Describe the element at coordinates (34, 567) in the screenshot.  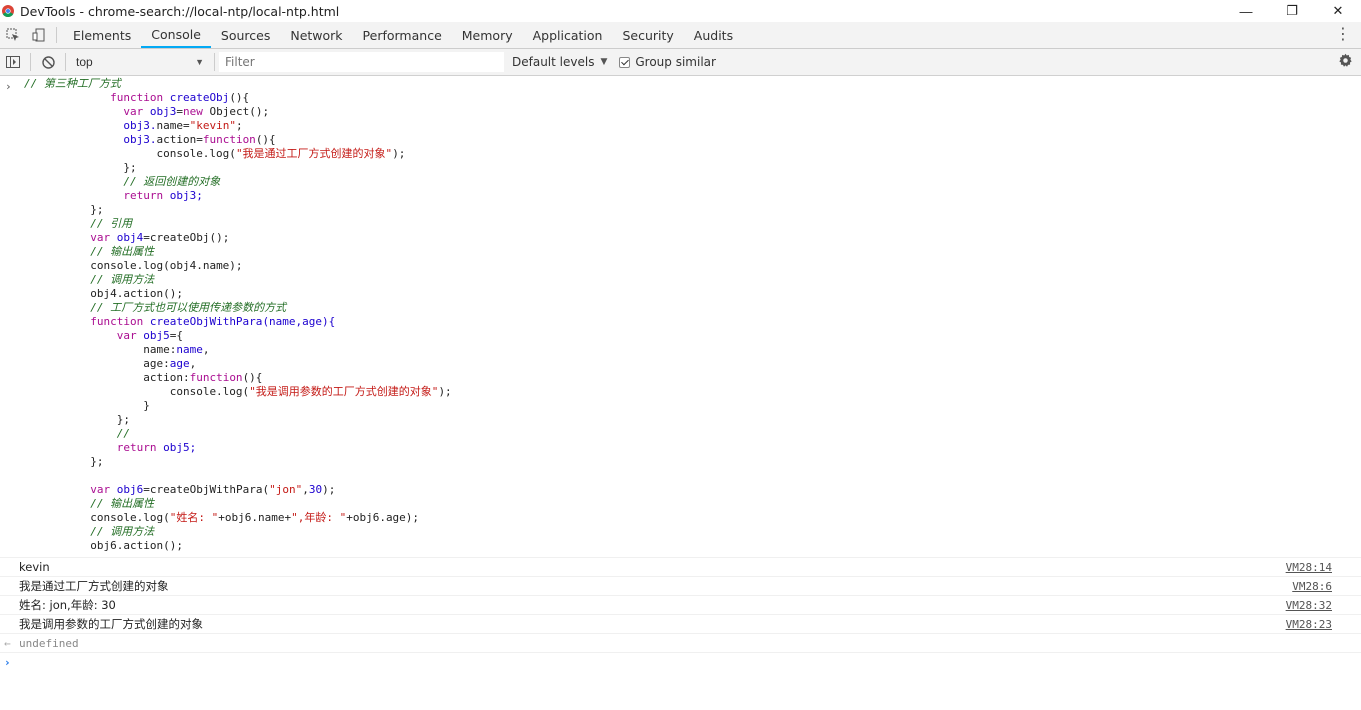
I see `console-message-text: kevin` at that location.